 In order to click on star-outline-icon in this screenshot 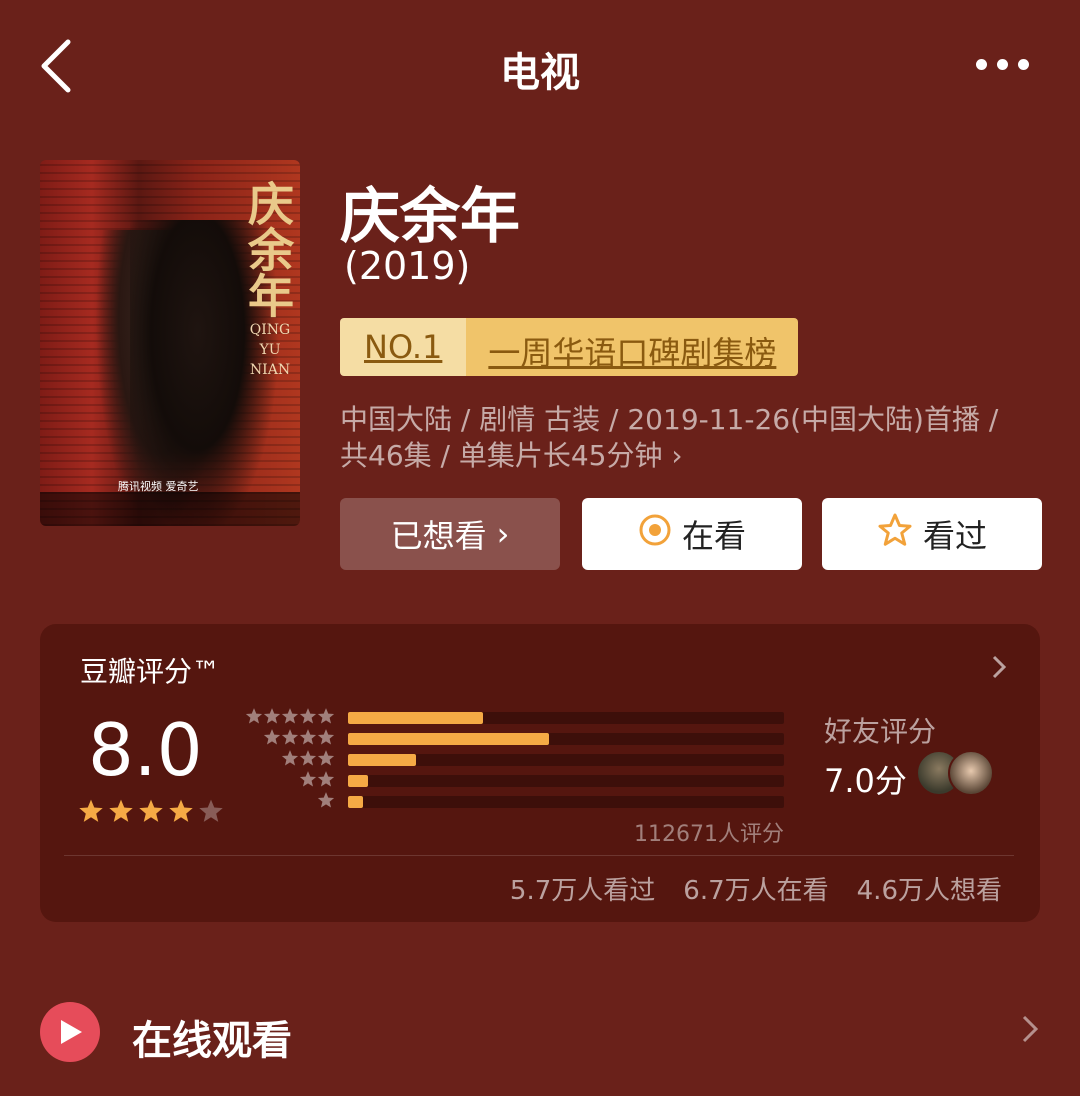, I will do `click(895, 534)`.